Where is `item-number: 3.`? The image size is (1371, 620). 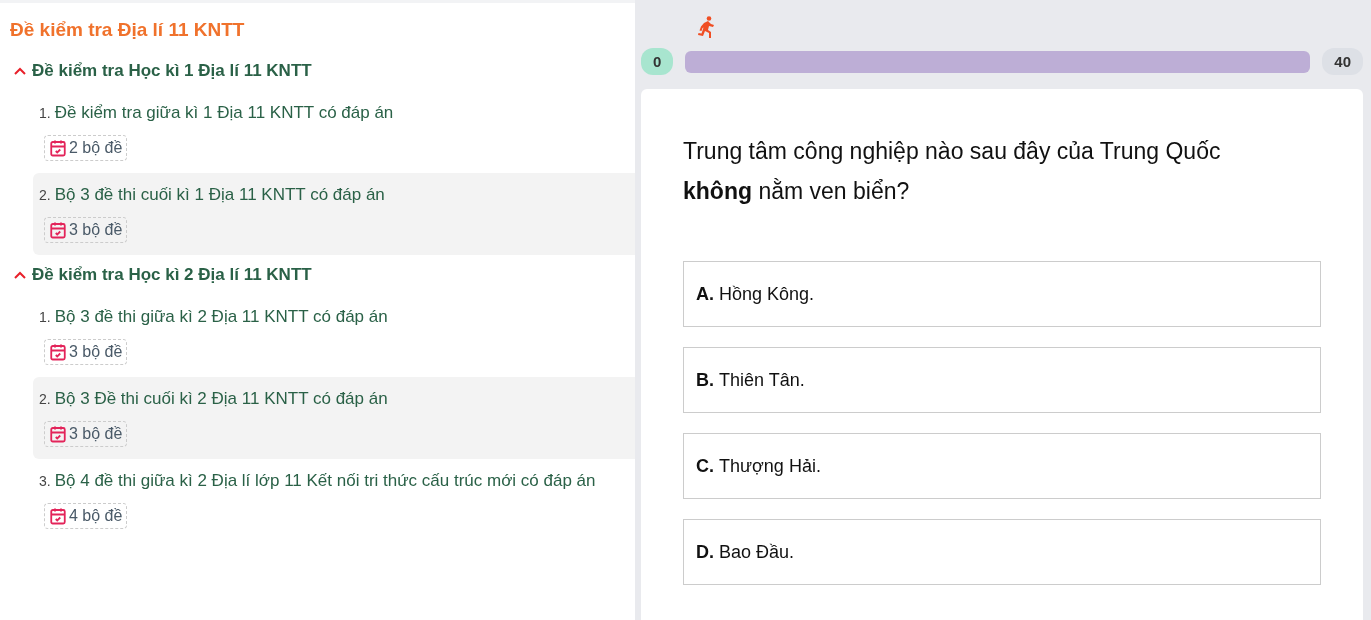 item-number: 3. is located at coordinates (45, 481).